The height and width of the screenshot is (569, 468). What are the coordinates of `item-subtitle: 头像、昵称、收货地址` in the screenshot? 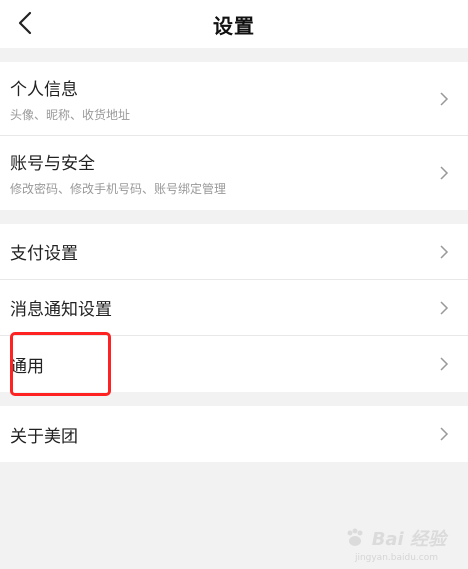 It's located at (70, 114).